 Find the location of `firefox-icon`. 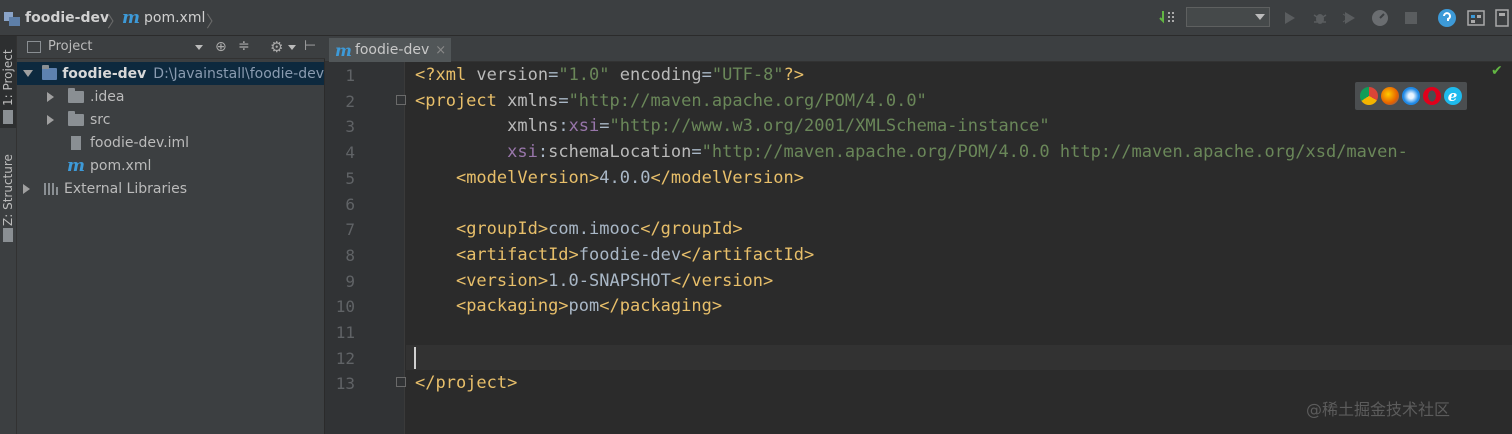

firefox-icon is located at coordinates (1390, 96).